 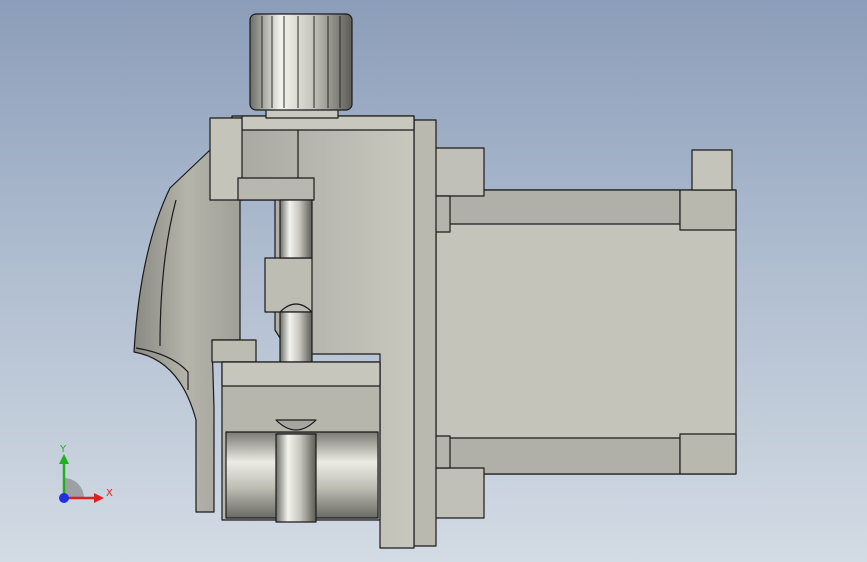 I want to click on motor-bottom-corner-block, so click(x=708, y=454).